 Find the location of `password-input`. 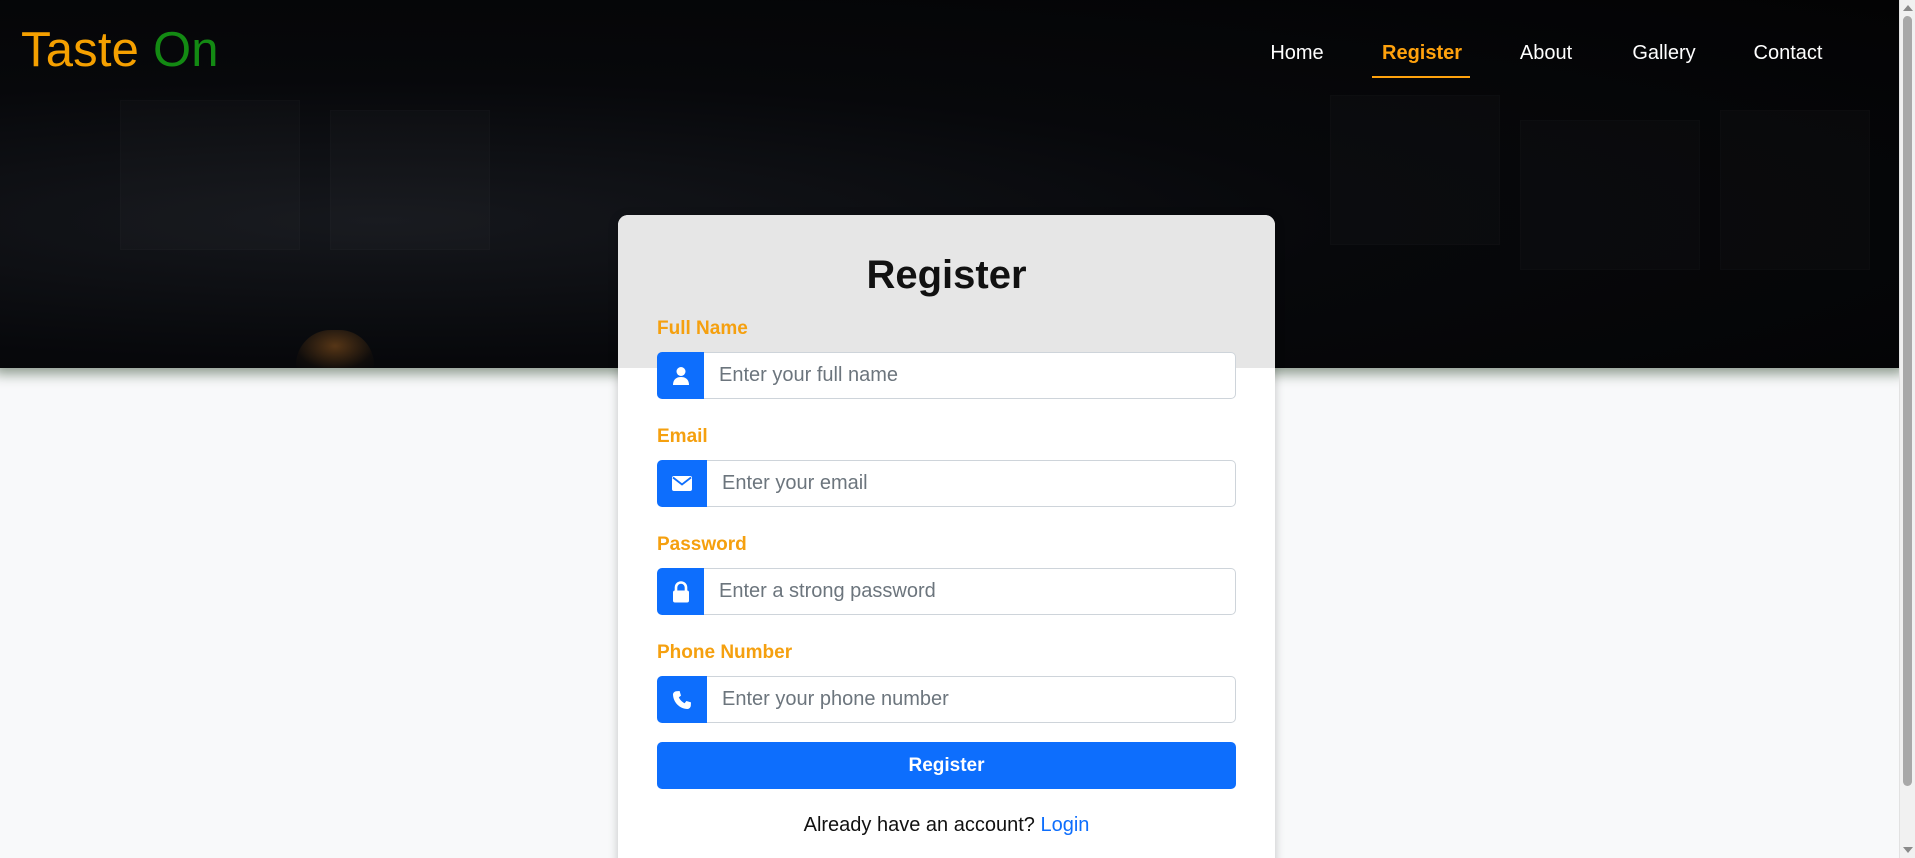

password-input is located at coordinates (970, 591).